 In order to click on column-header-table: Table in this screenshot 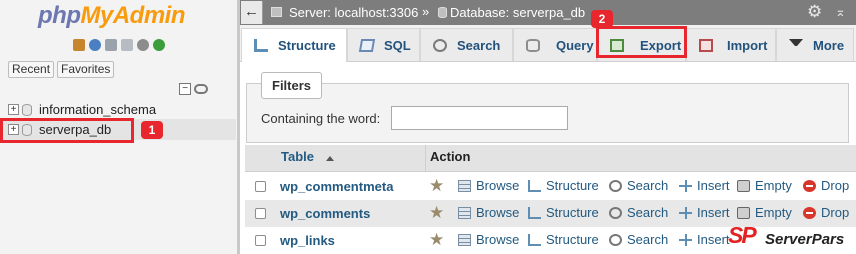, I will do `click(297, 156)`.